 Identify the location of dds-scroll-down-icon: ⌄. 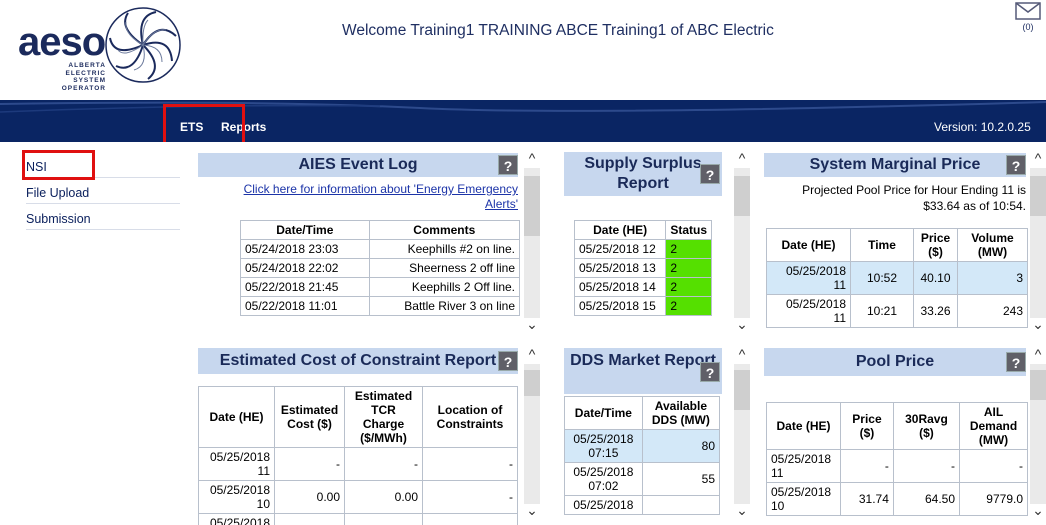
(742, 510).